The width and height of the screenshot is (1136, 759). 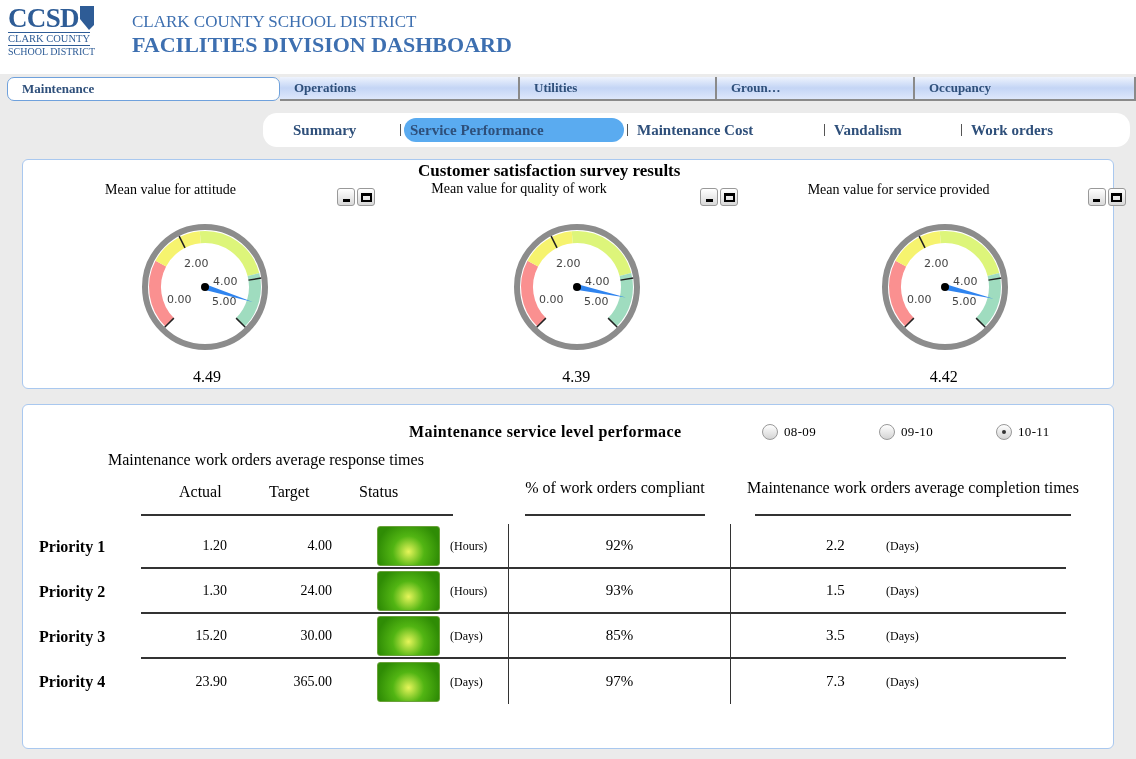 I want to click on column-header: Target, so click(x=290, y=492).